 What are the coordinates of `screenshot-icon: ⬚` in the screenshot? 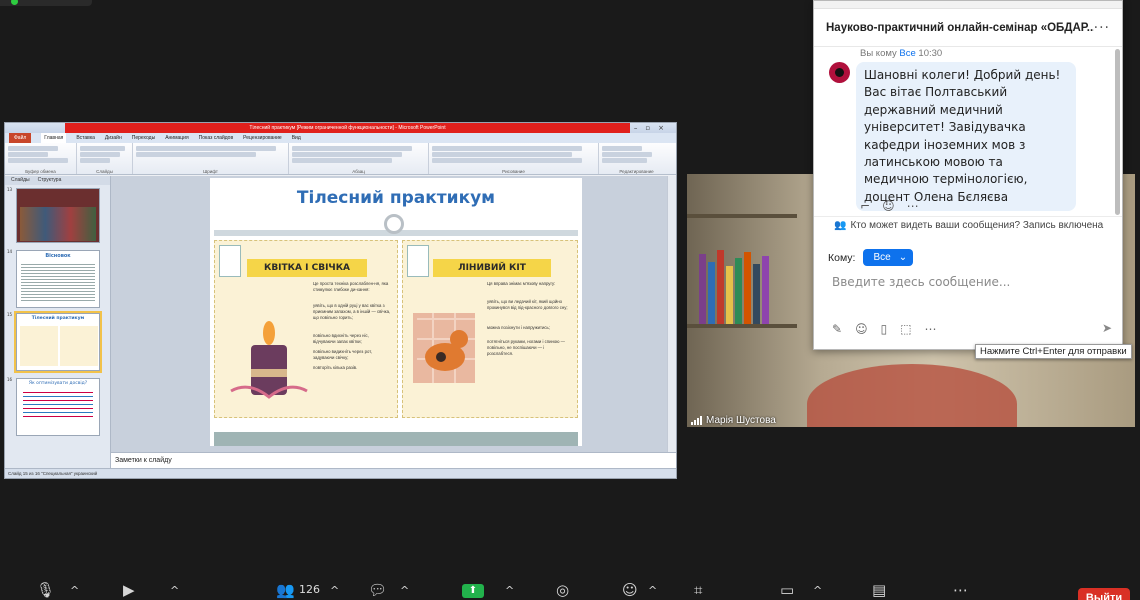 It's located at (905, 329).